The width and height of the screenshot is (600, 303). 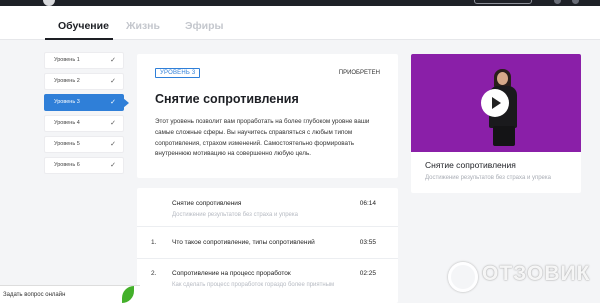 What do you see at coordinates (128, 294) in the screenshot?
I see `leaf-icon` at bounding box center [128, 294].